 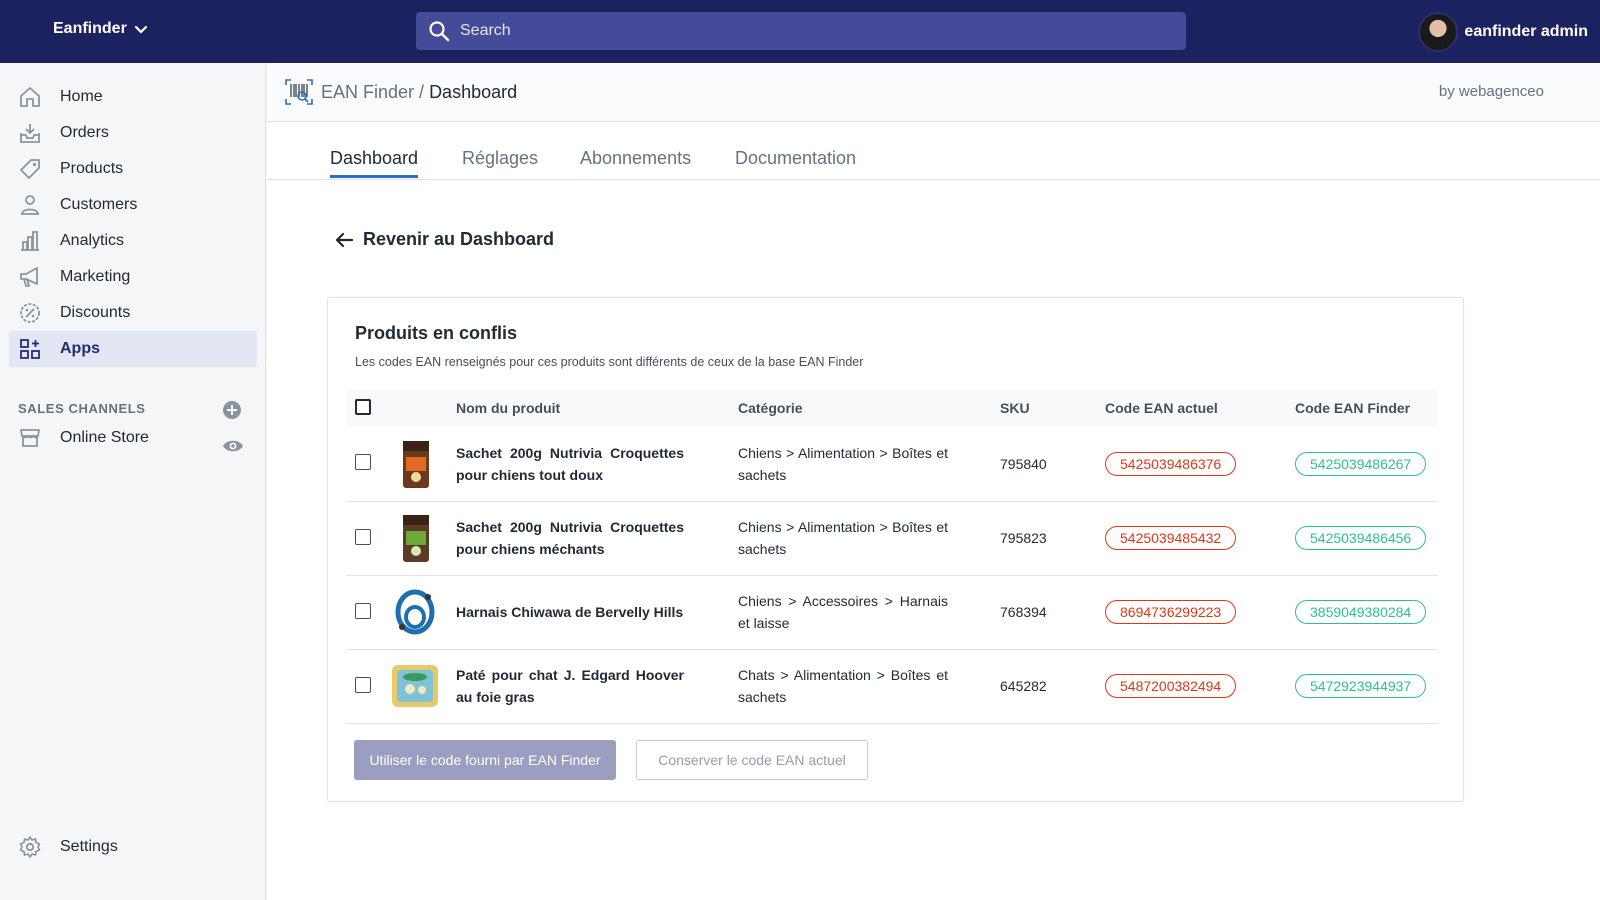 What do you see at coordinates (89, 846) in the screenshot?
I see `sidebar-item-label: Settings` at bounding box center [89, 846].